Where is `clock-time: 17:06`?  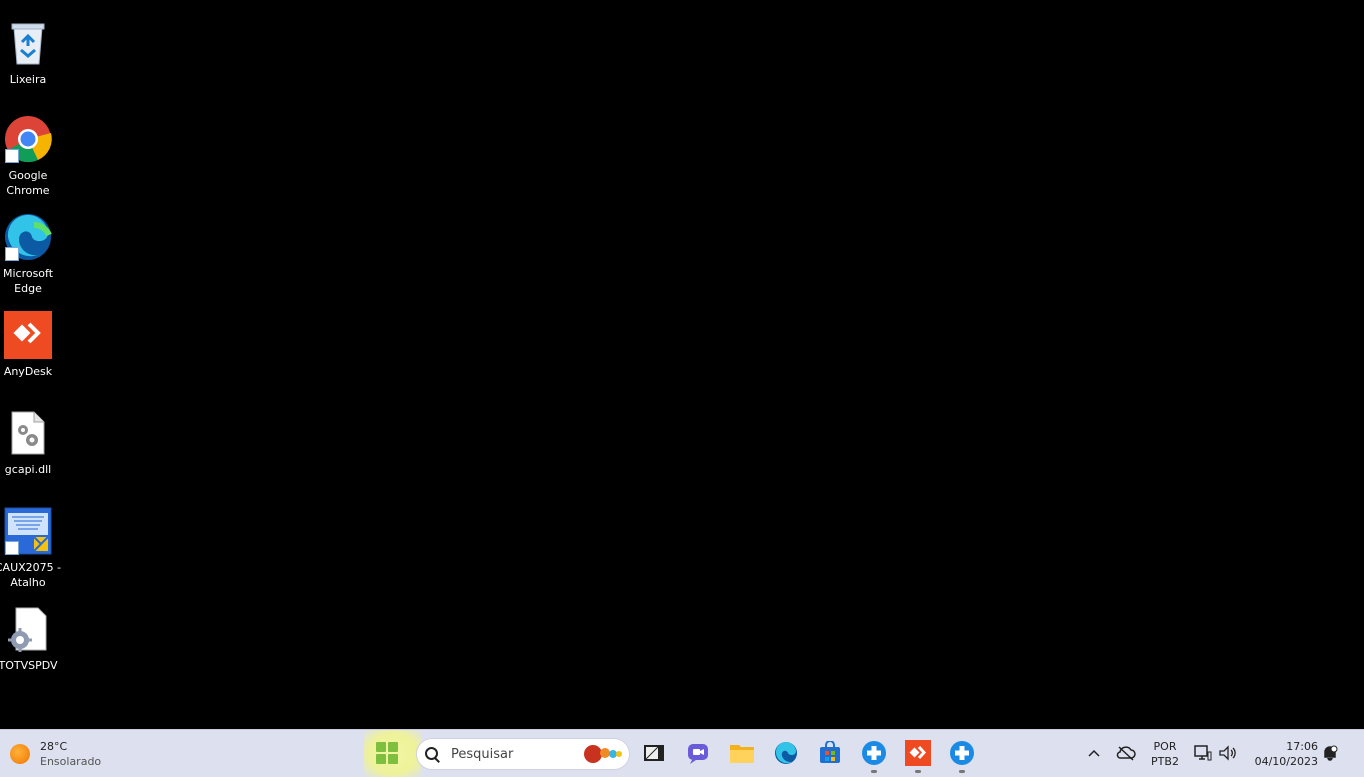 clock-time: 17:06 is located at coordinates (1302, 746).